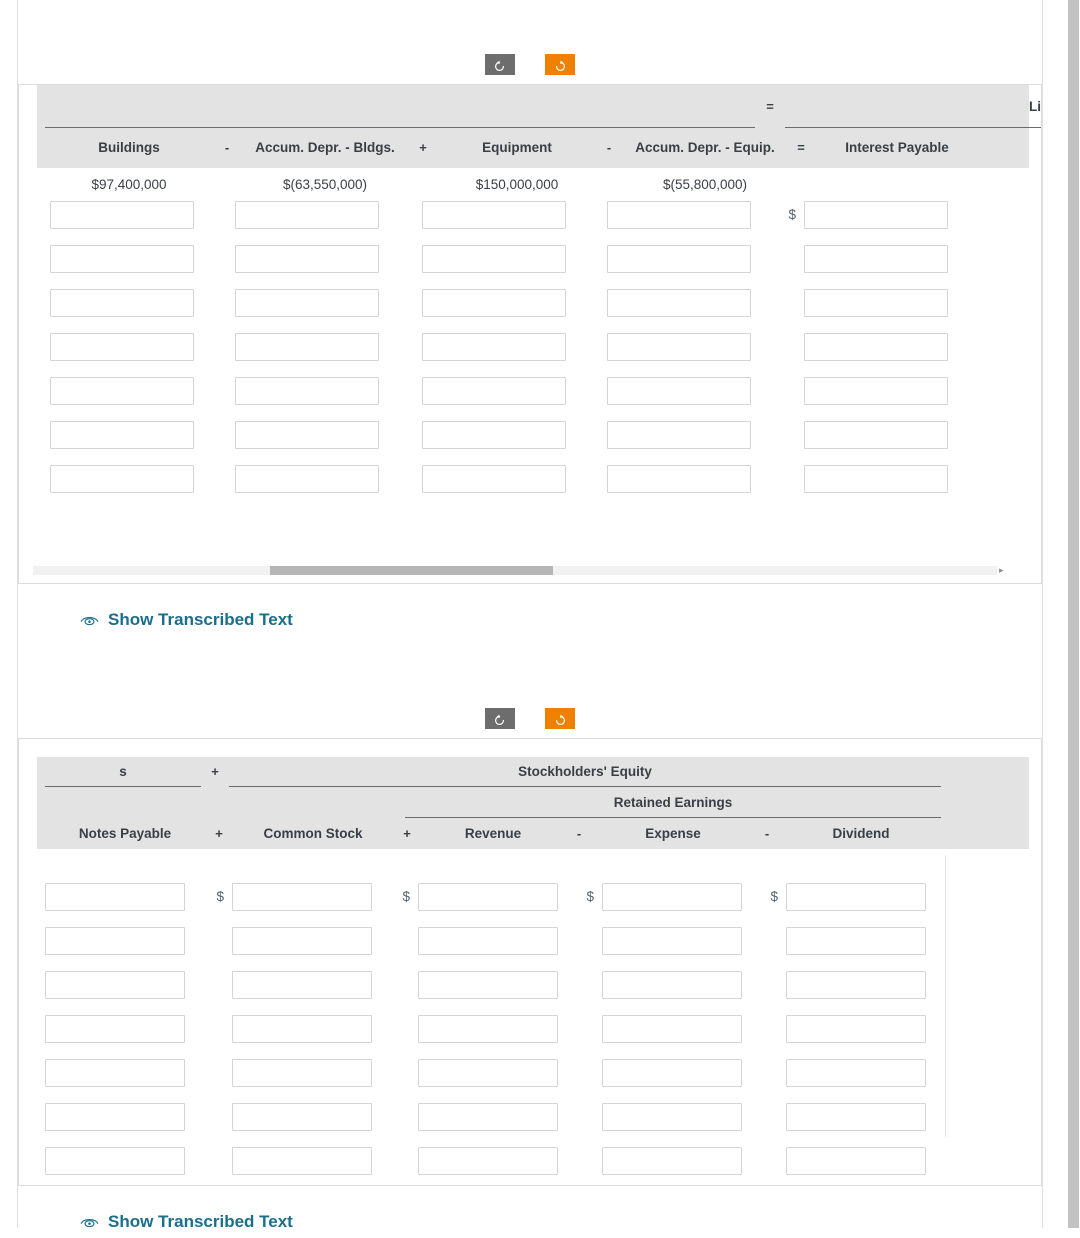  Describe the element at coordinates (155, 620) in the screenshot. I see `show-transcribed-text-link-1: Show Transcribed Text` at that location.